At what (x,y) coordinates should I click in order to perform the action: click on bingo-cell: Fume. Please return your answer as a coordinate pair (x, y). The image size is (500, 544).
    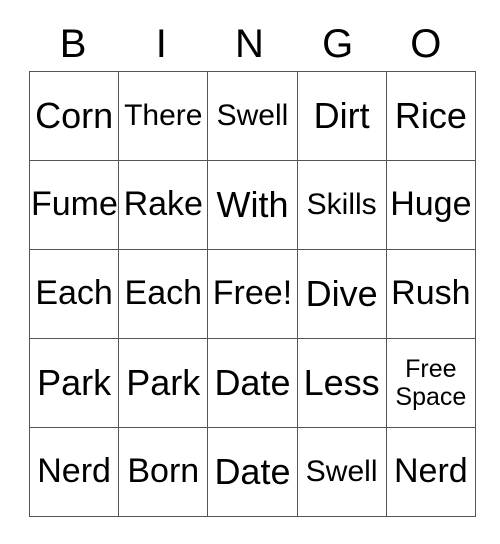
    Looking at the image, I should click on (74, 205).